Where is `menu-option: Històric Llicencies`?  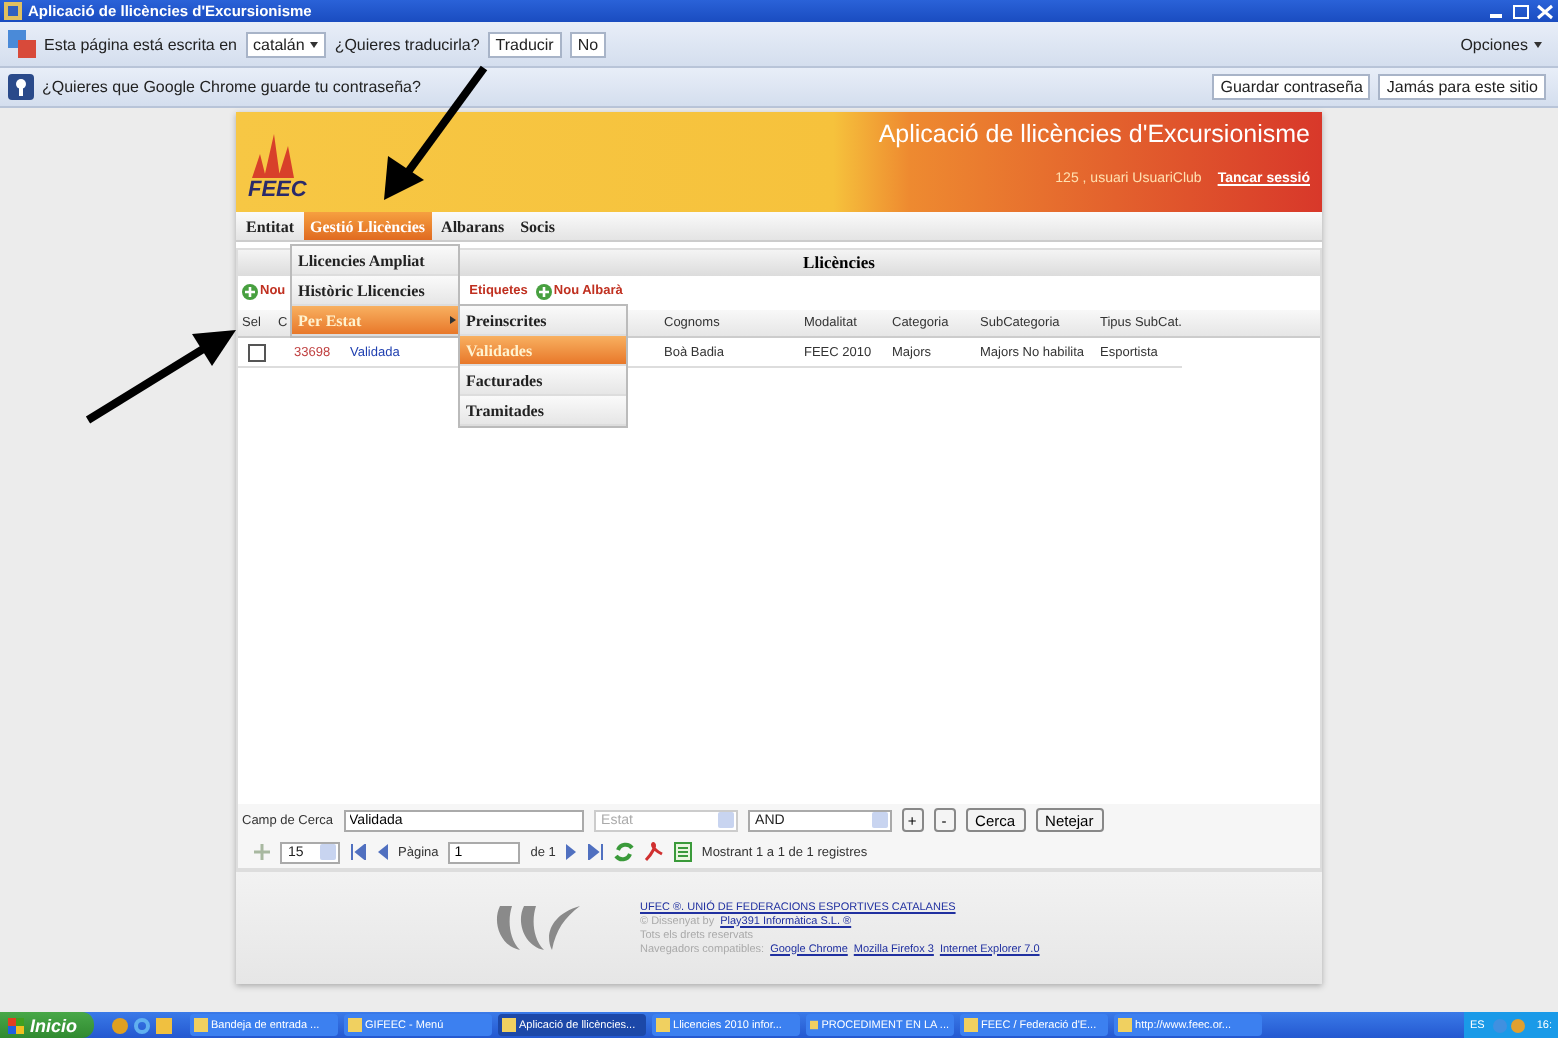
menu-option: Històric Llicencies is located at coordinates (375, 291).